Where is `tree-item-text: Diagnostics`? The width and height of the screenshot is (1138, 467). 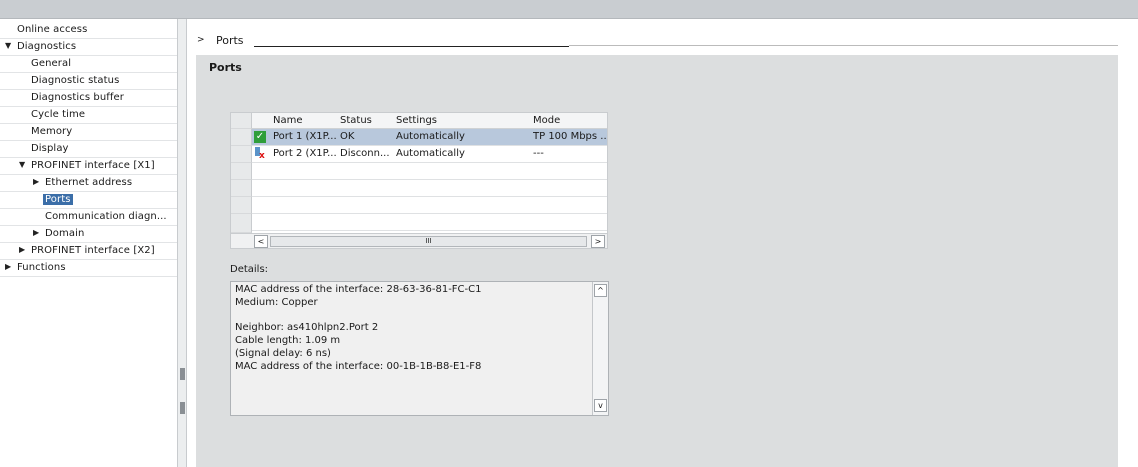 tree-item-text: Diagnostics is located at coordinates (47, 46).